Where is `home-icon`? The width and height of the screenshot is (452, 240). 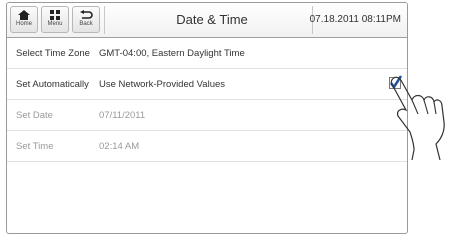 home-icon is located at coordinates (24, 15).